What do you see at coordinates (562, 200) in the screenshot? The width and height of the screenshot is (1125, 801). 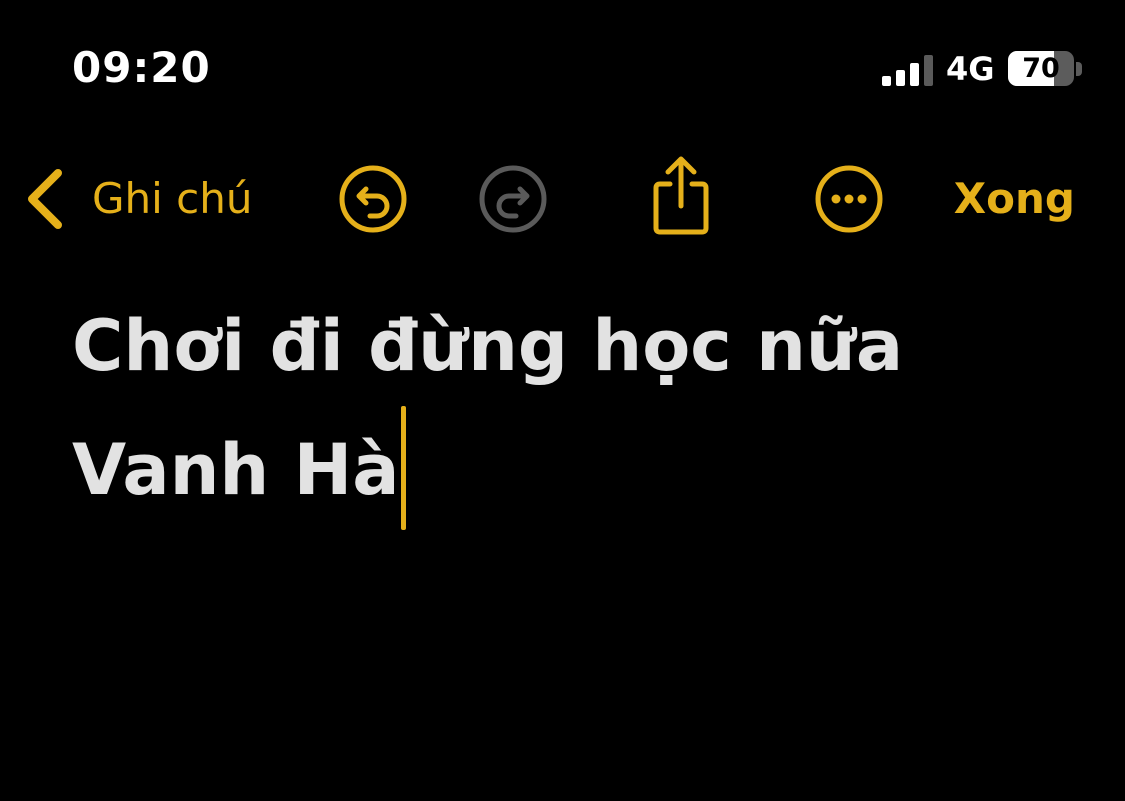 I see `note-toolbar: Ghi chú Xong` at bounding box center [562, 200].